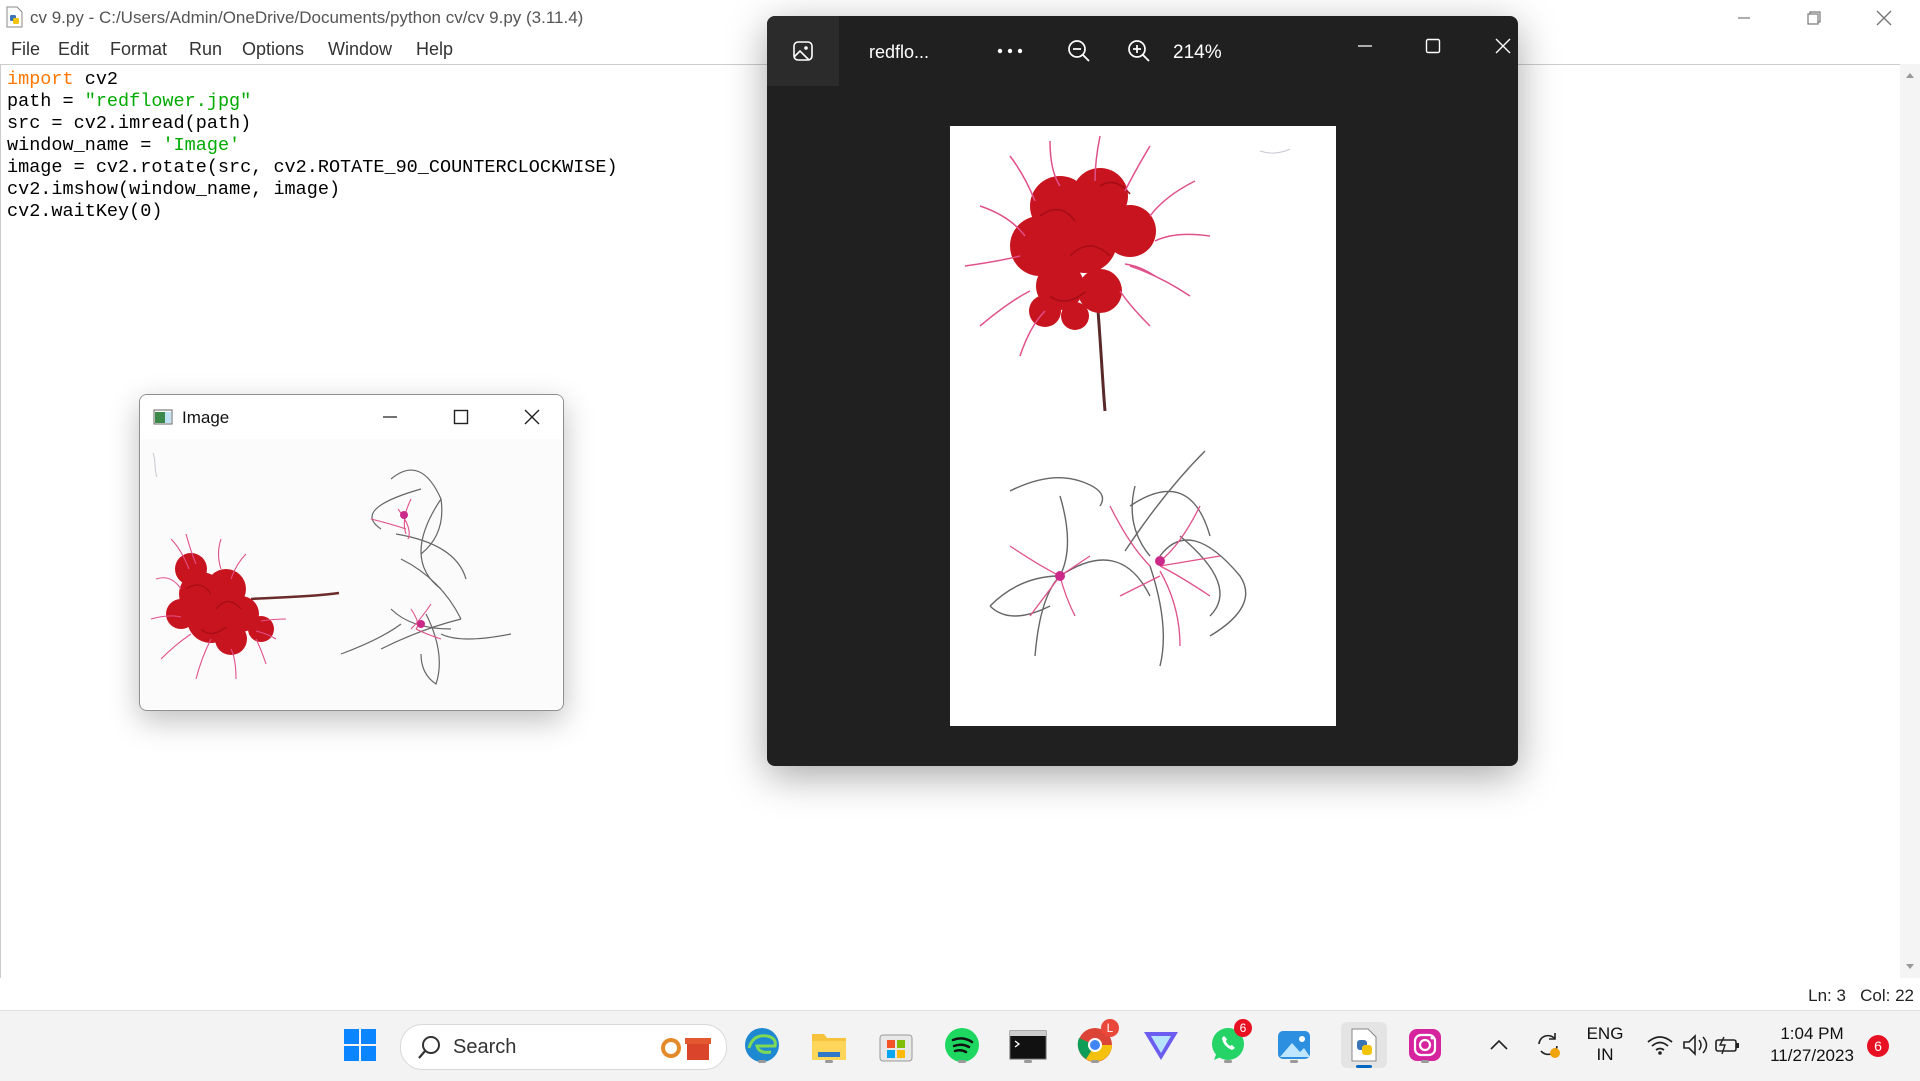 Image resolution: width=1920 pixels, height=1081 pixels. I want to click on vpn-triangle-icon, so click(1161, 1046).